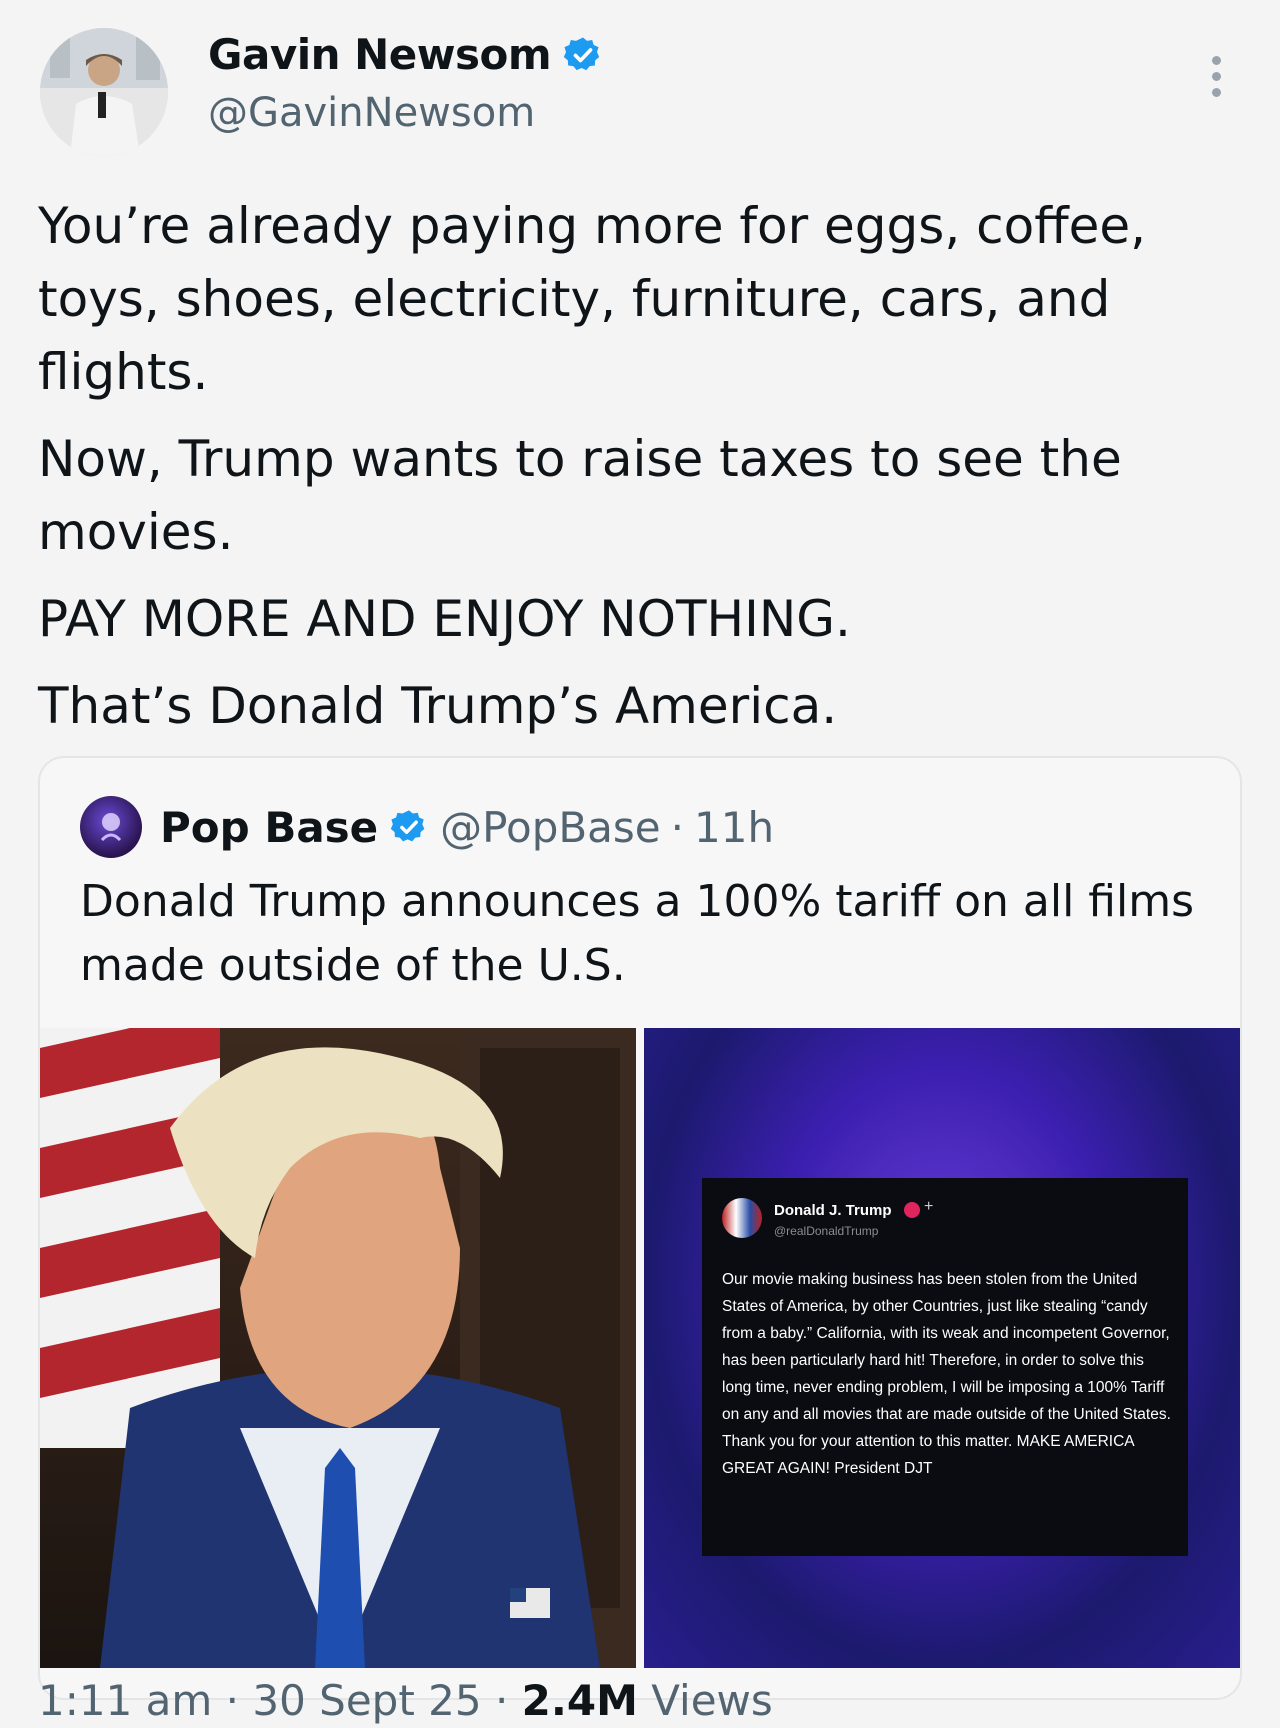 The image size is (1280, 1728). What do you see at coordinates (1216, 81) in the screenshot?
I see `more-options-icon` at bounding box center [1216, 81].